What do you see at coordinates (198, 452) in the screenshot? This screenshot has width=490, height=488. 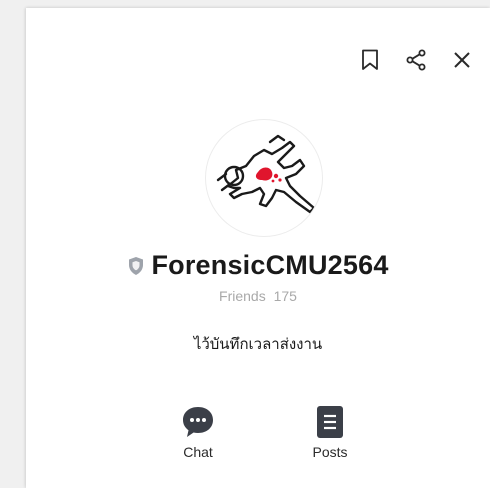 I see `chat-label: Chat` at bounding box center [198, 452].